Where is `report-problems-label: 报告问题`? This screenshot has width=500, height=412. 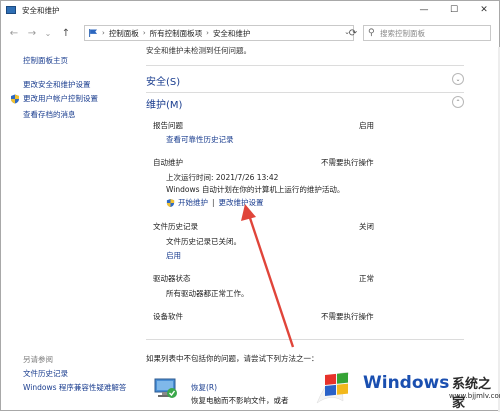
report-problems-label: 报告问题 is located at coordinates (168, 125).